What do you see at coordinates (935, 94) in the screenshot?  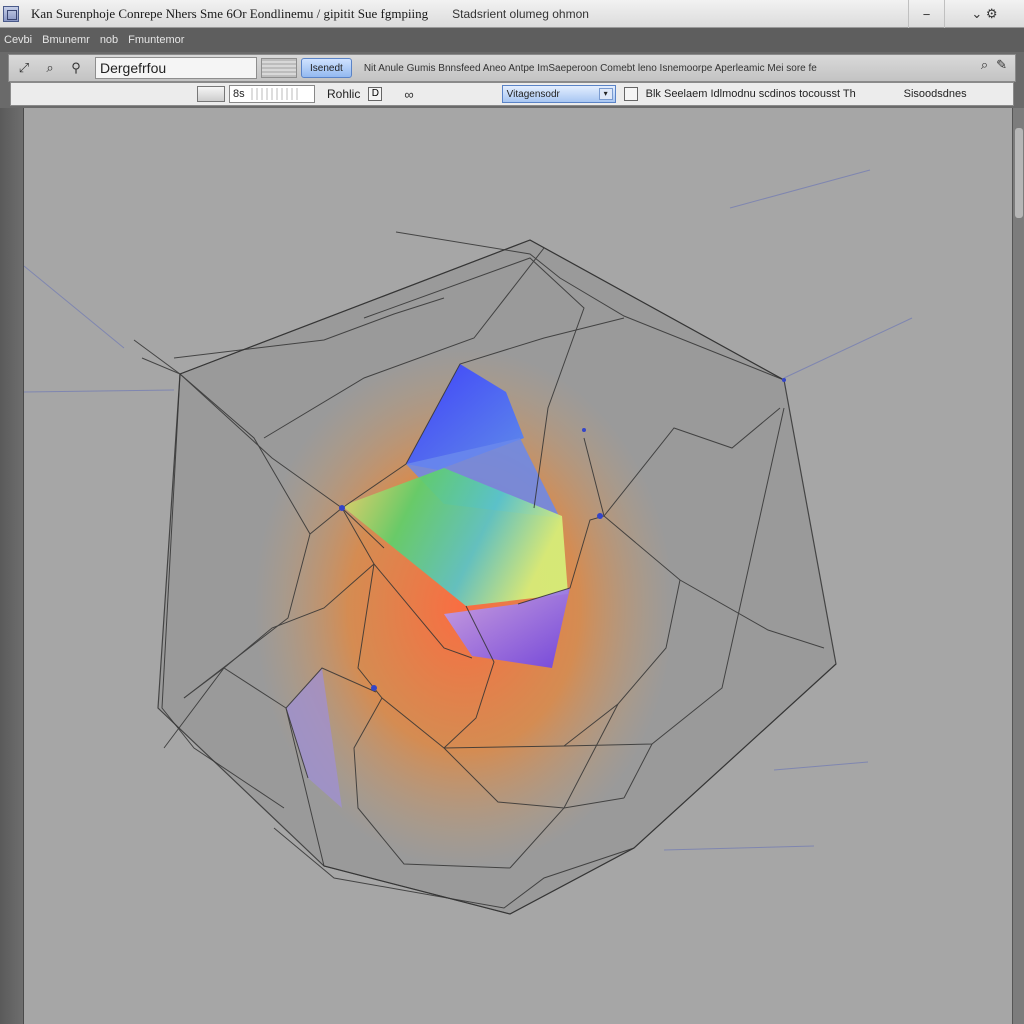 I see `property-right-label: Sisoodsdnes` at bounding box center [935, 94].